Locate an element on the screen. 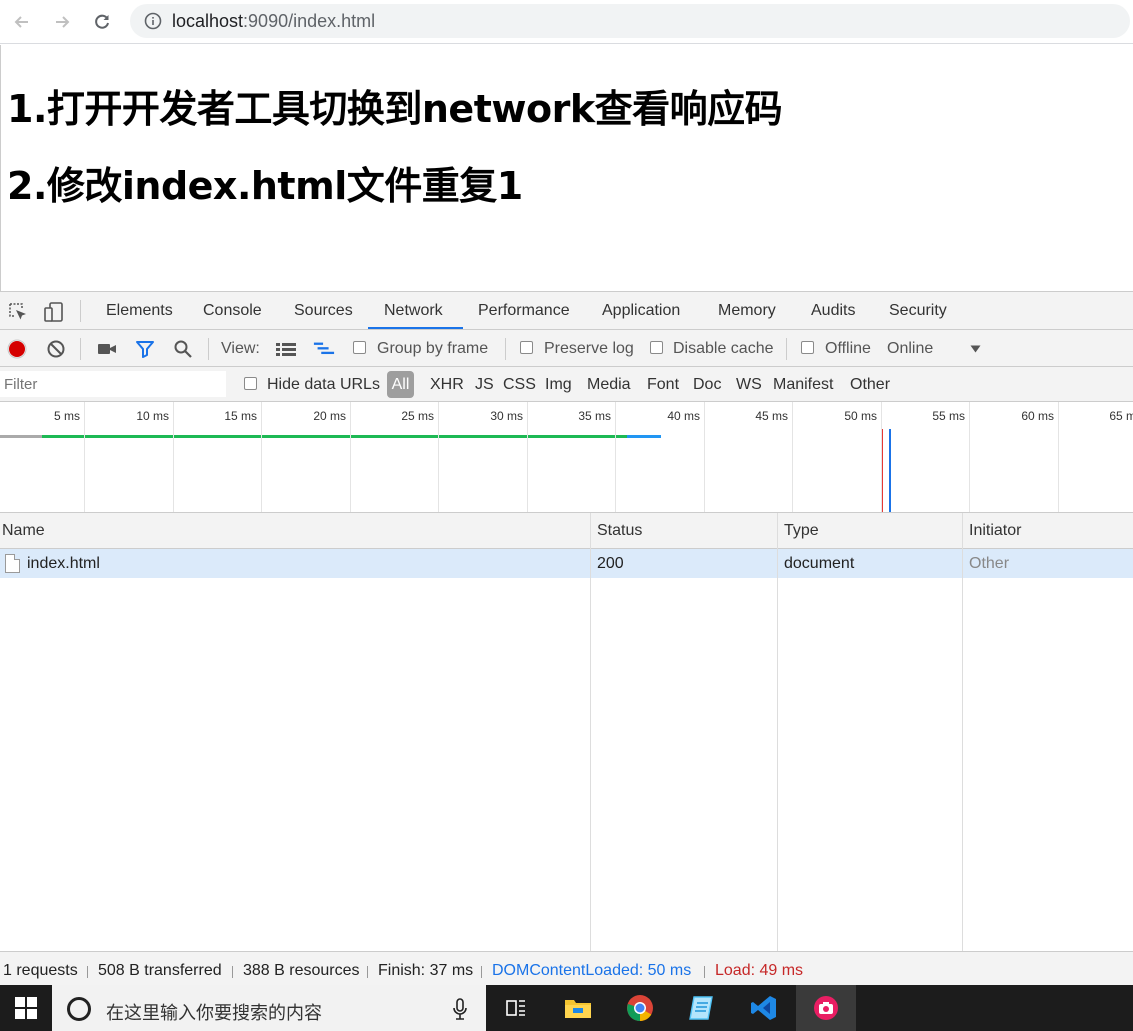  timeline-tick-label: 35 ms is located at coordinates (594, 416).